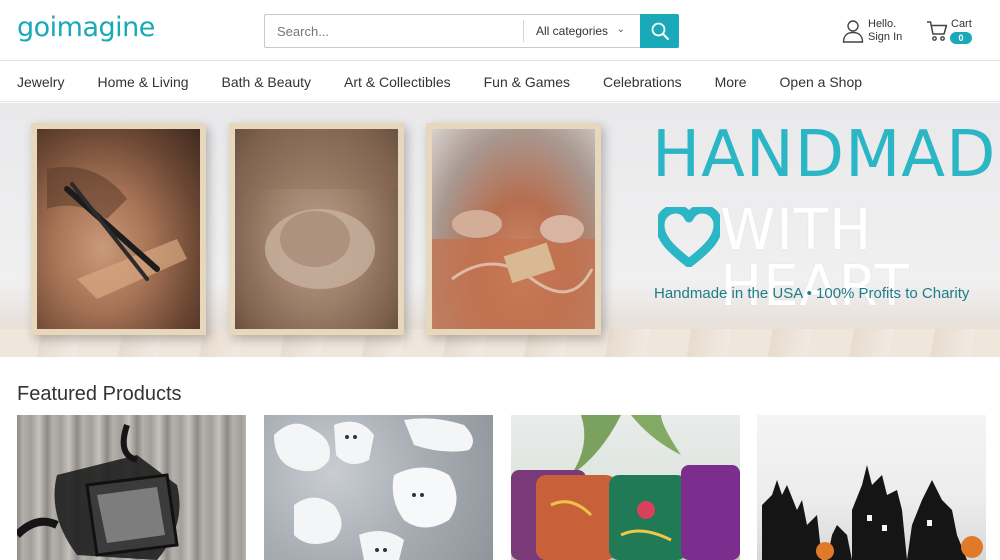  I want to click on hero-title: HANDMADE, so click(826, 155).